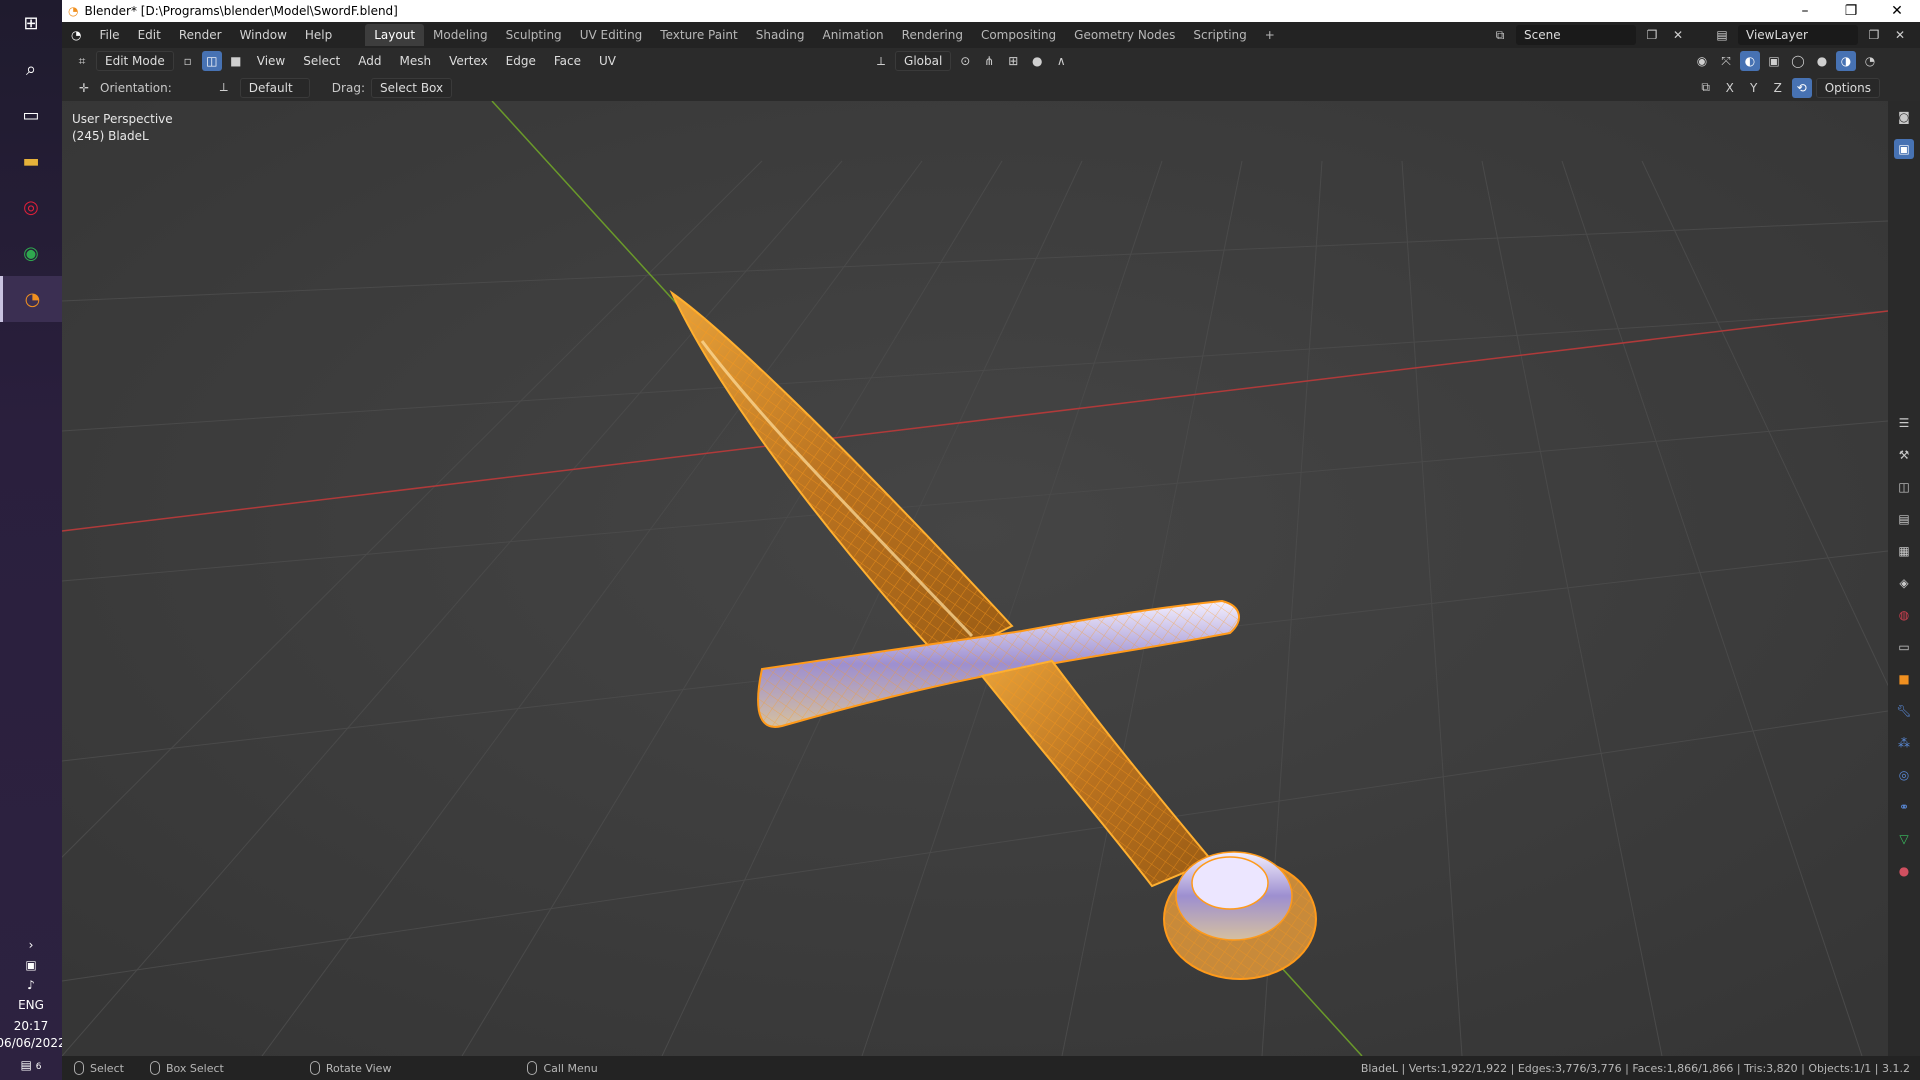 This screenshot has width=1920, height=1080. What do you see at coordinates (1702, 61) in the screenshot?
I see `visibility-icon: ◉` at bounding box center [1702, 61].